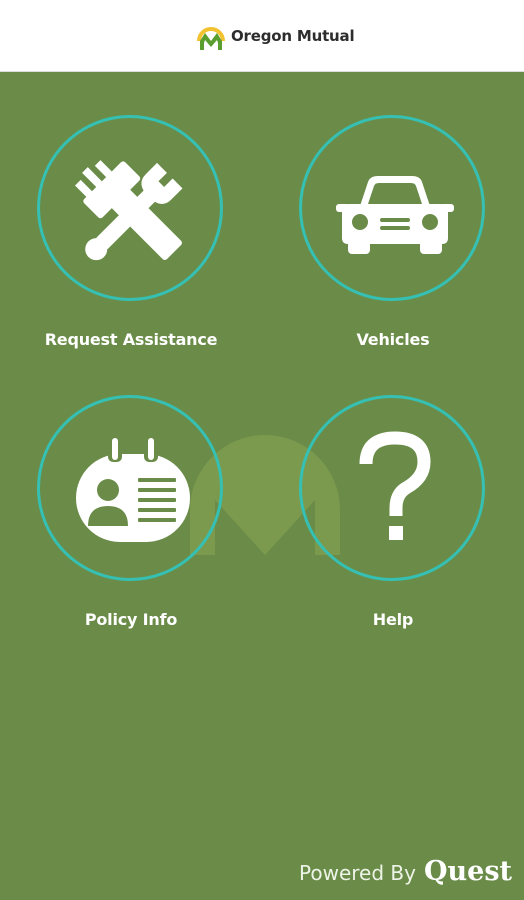  I want to click on quest-brand-text: Quest, so click(467, 871).